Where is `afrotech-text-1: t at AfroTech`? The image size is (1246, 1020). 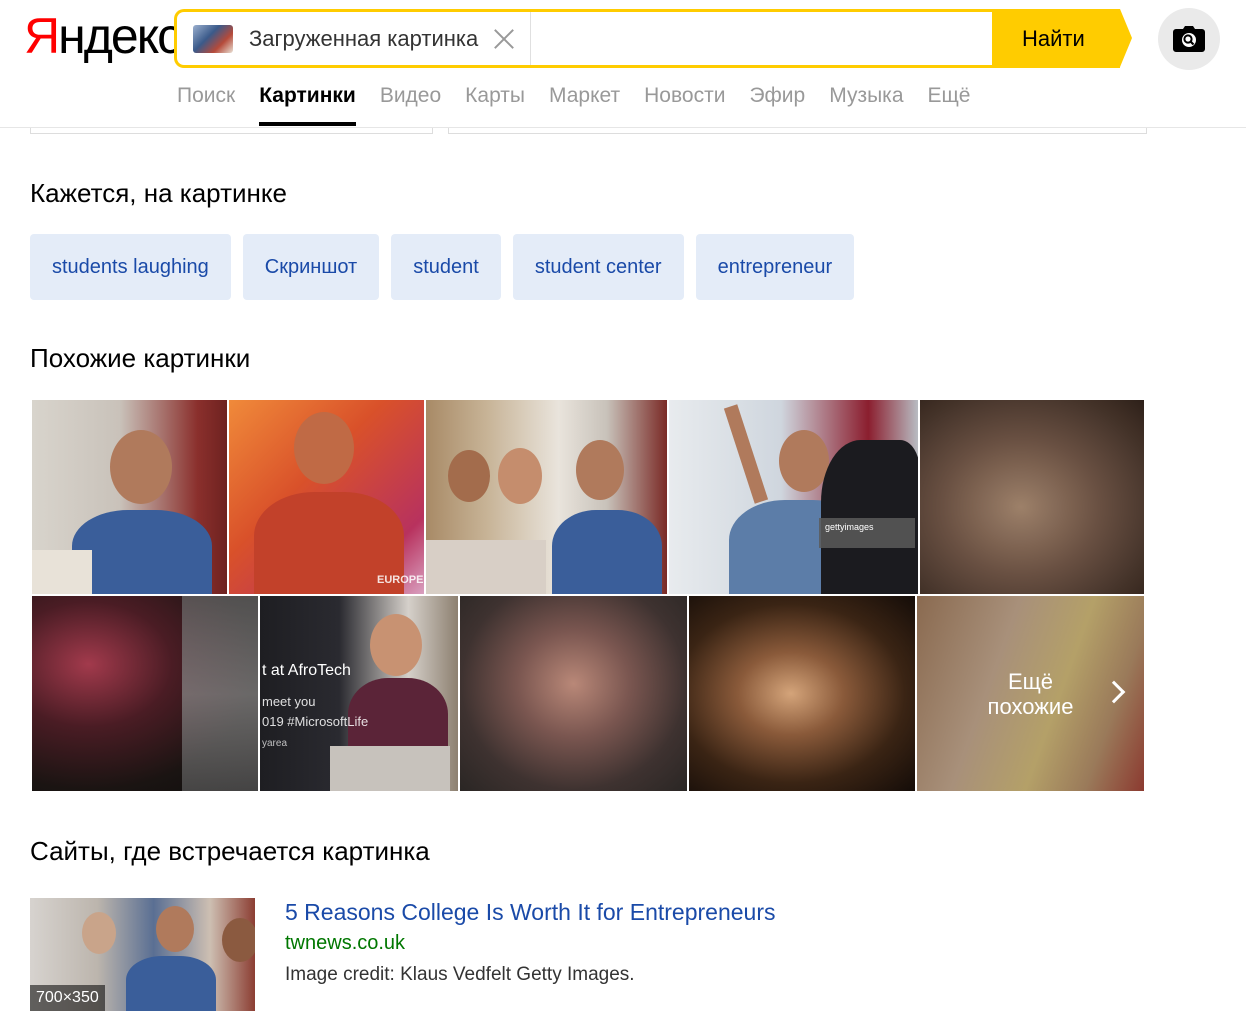
afrotech-text-1: t at AfroTech is located at coordinates (306, 670).